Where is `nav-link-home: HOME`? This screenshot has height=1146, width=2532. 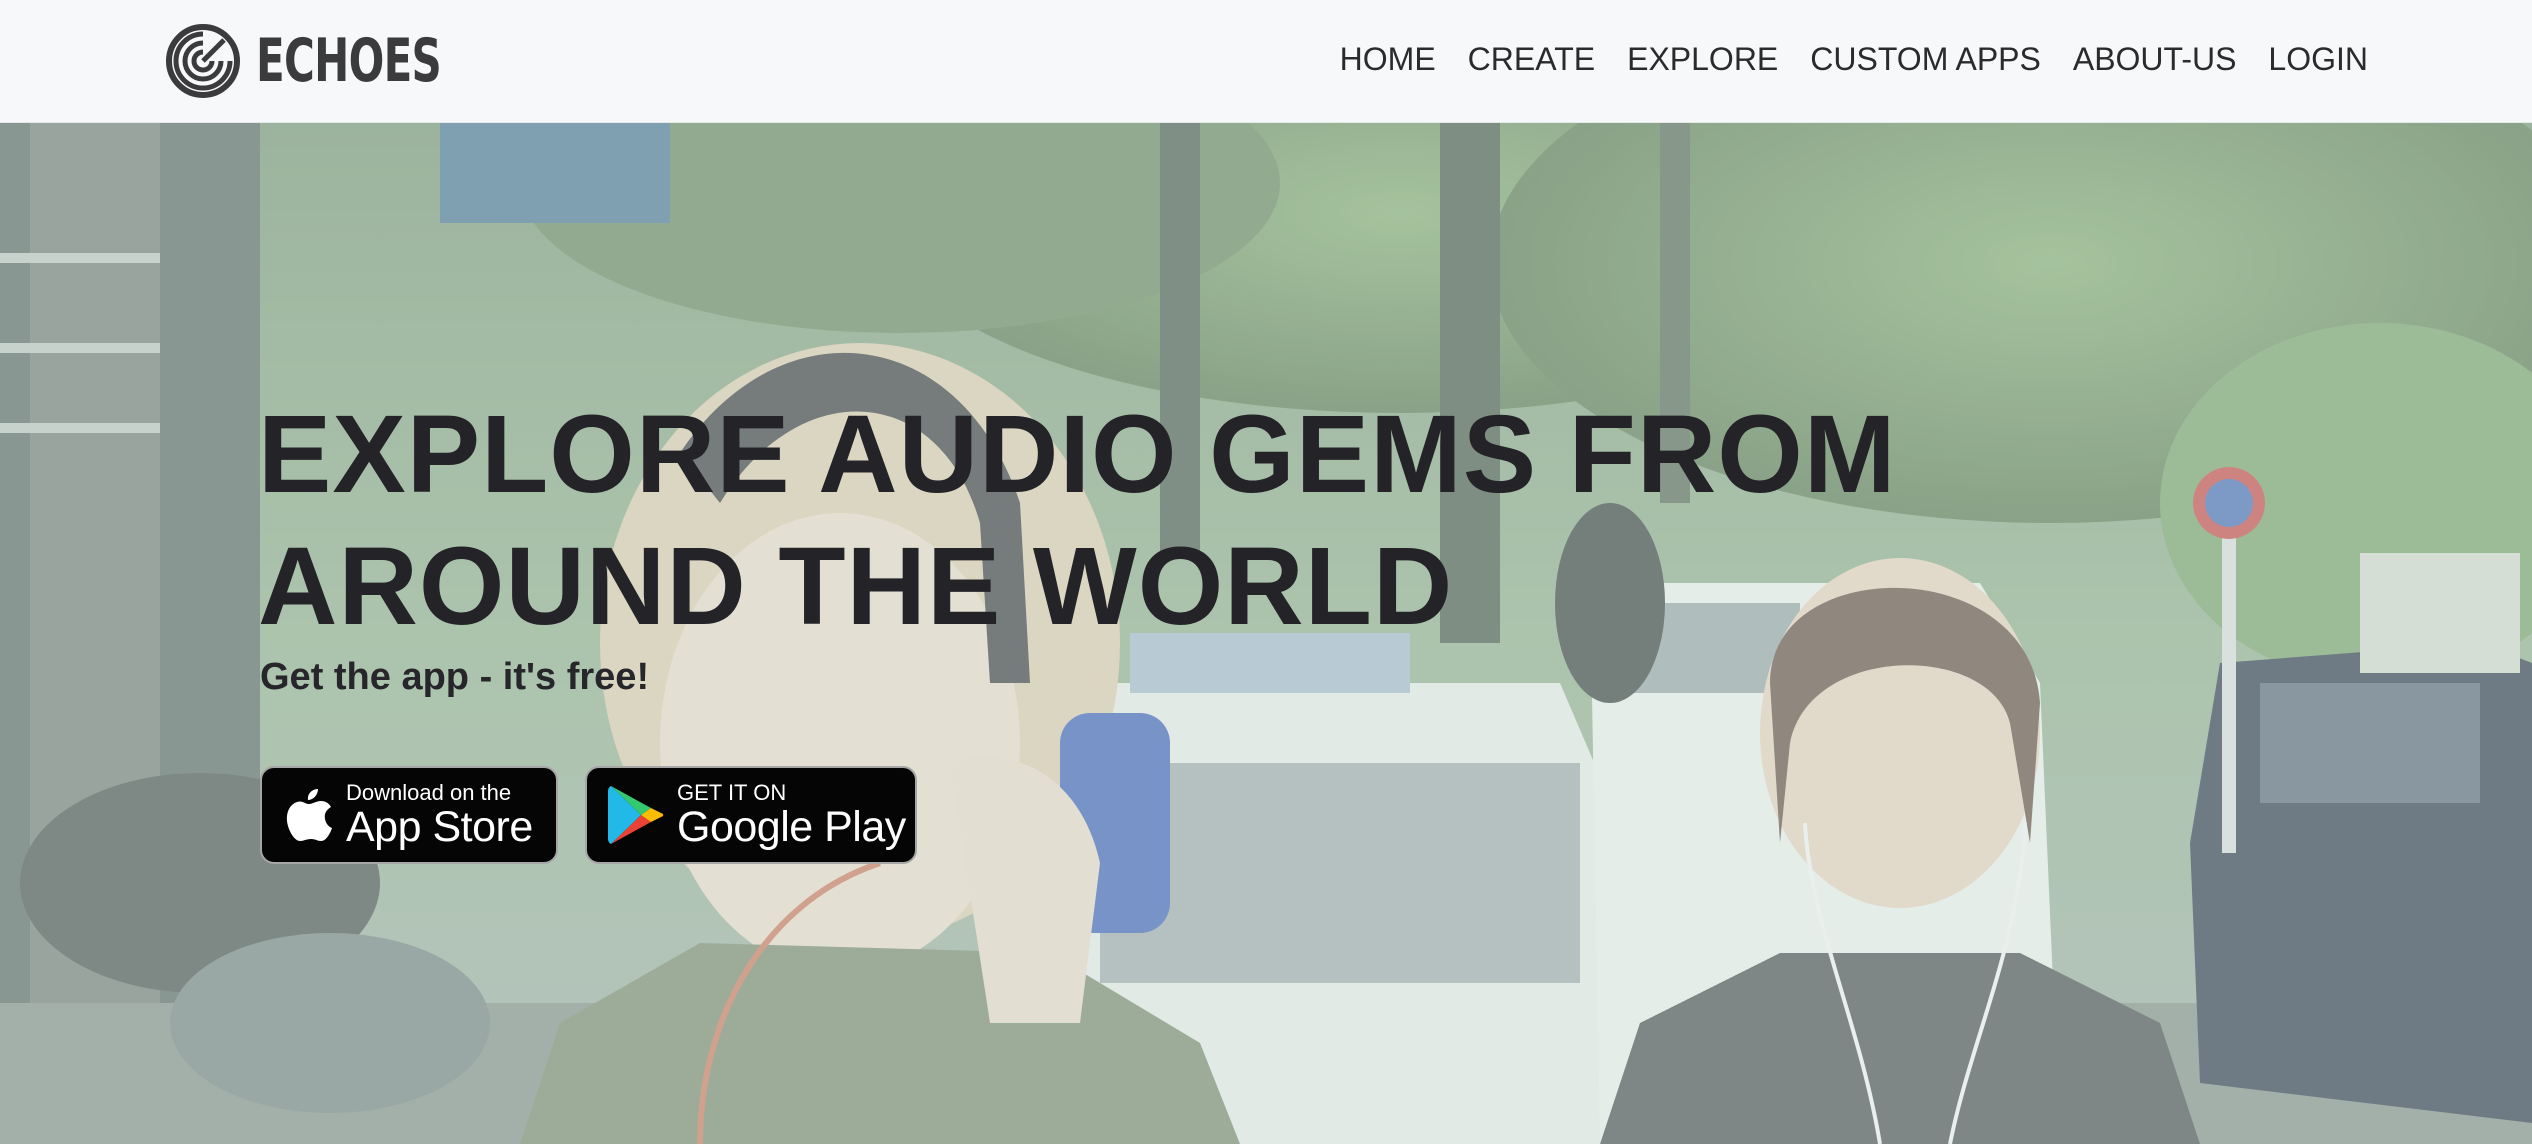 nav-link-home: HOME is located at coordinates (1388, 59).